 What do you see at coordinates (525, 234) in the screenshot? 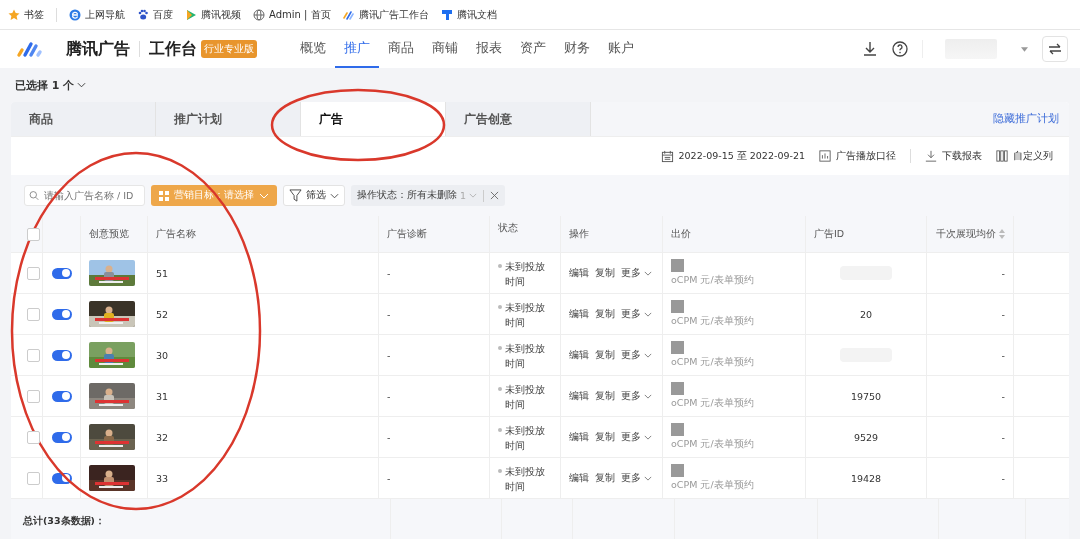
I see `column-header: 状态` at bounding box center [525, 234].